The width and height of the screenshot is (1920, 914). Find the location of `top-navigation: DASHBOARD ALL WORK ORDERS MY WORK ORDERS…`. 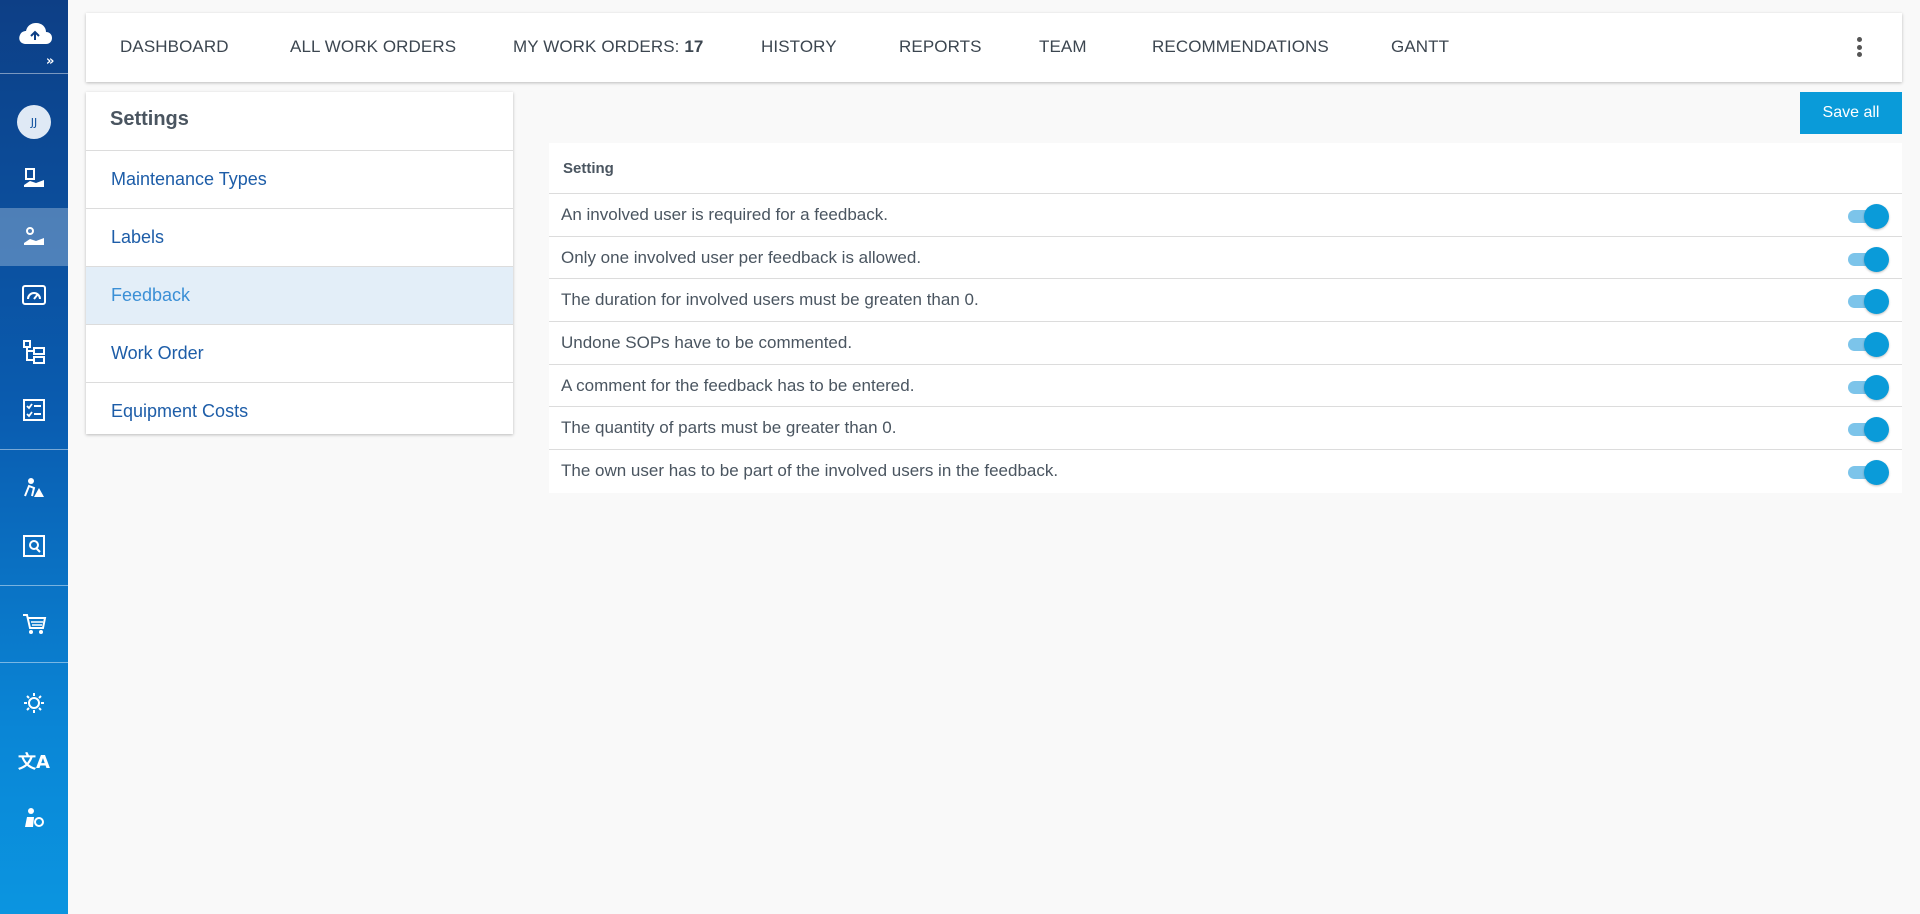

top-navigation: DASHBOARD ALL WORK ORDERS MY WORK ORDERS… is located at coordinates (994, 47).